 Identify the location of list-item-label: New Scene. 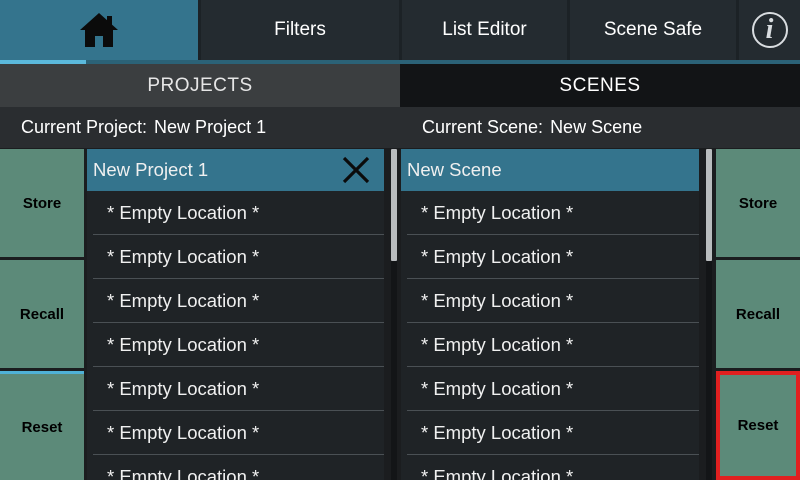
(454, 169).